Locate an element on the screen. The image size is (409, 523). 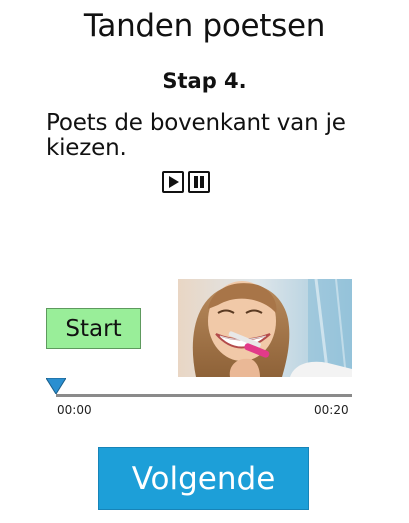
toothbrushing-photo is located at coordinates (265, 328).